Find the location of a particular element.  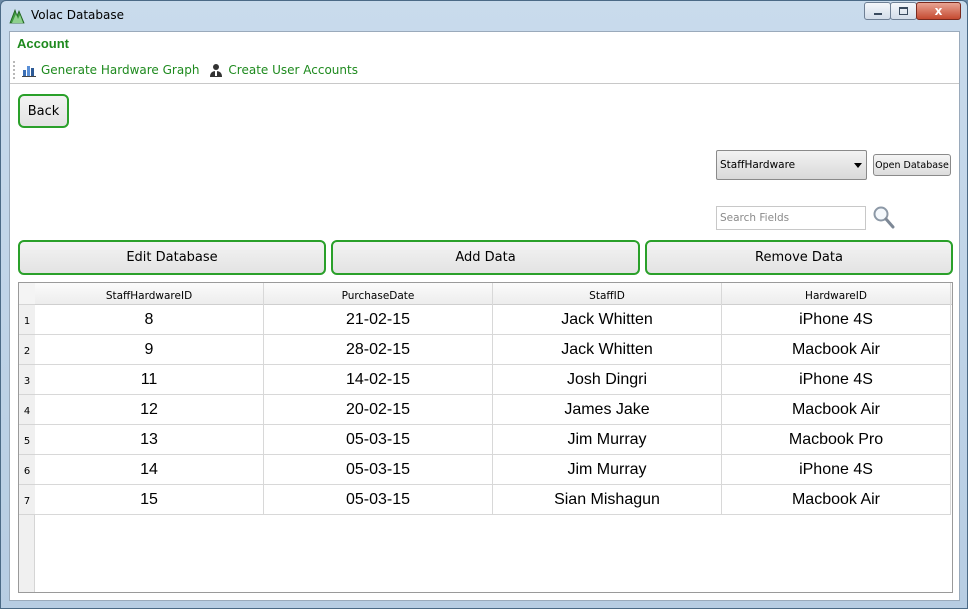

table-row: 1 8 21-02-15 Jack Whitten iPhone 4S is located at coordinates (485, 320).